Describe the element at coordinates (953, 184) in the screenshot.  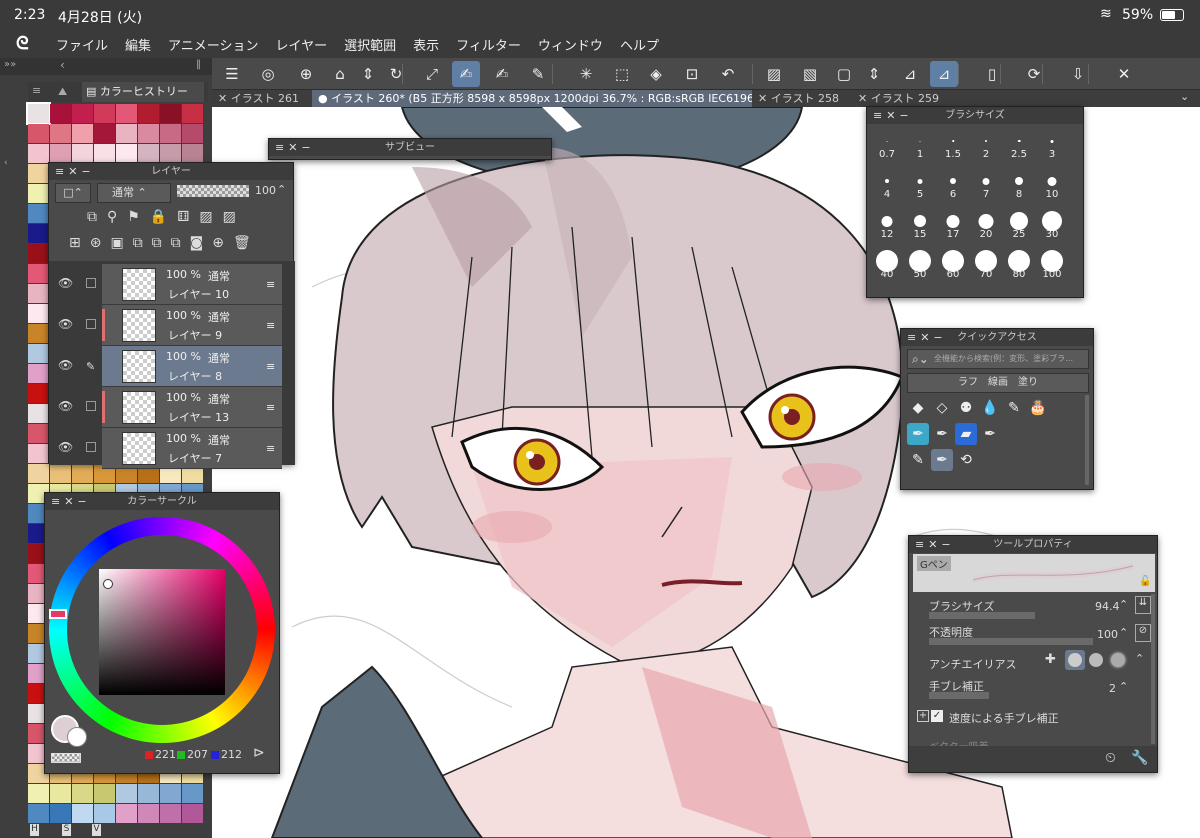
I see `brush-size-cell: 6` at that location.